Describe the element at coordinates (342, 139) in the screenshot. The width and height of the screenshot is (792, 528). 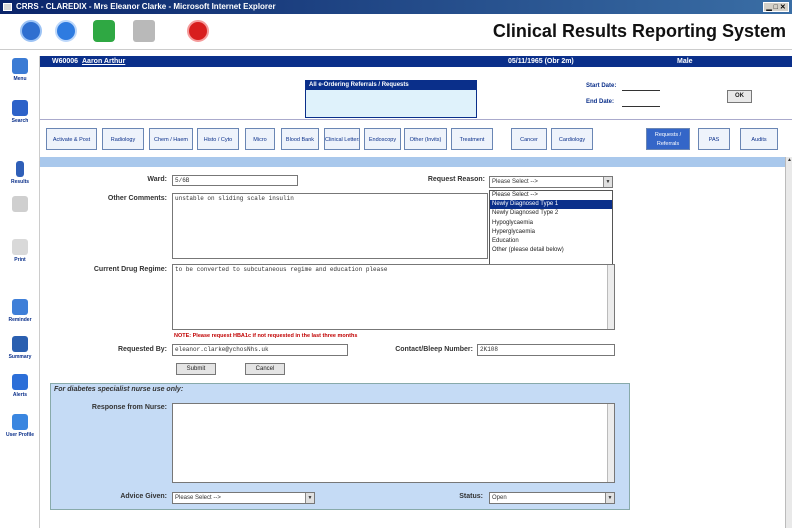
I see `tab-clinical-letters: Clinical Letters` at that location.